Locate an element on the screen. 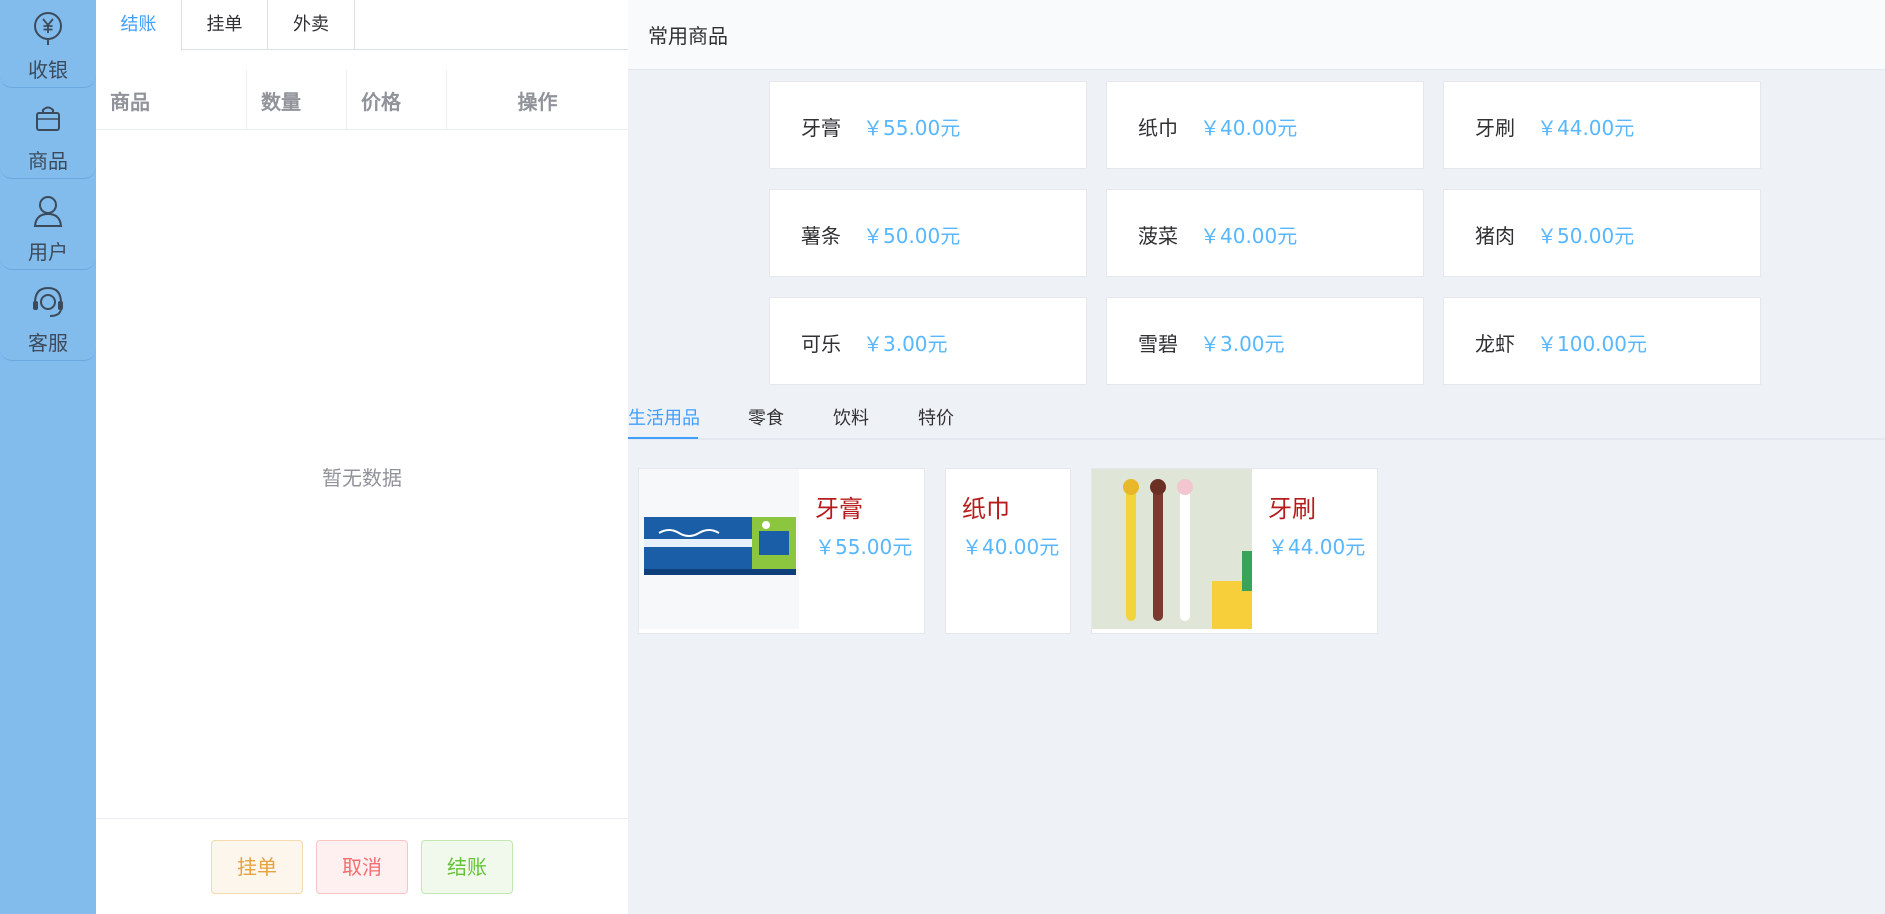 The width and height of the screenshot is (1885, 914). product-card: 牙膏 ￥55.00元 is located at coordinates (781, 551).